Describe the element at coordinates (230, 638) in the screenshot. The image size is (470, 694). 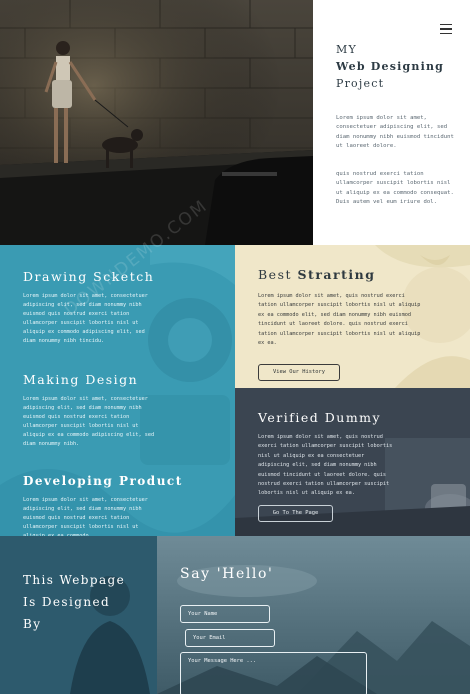
I see `email-field` at that location.